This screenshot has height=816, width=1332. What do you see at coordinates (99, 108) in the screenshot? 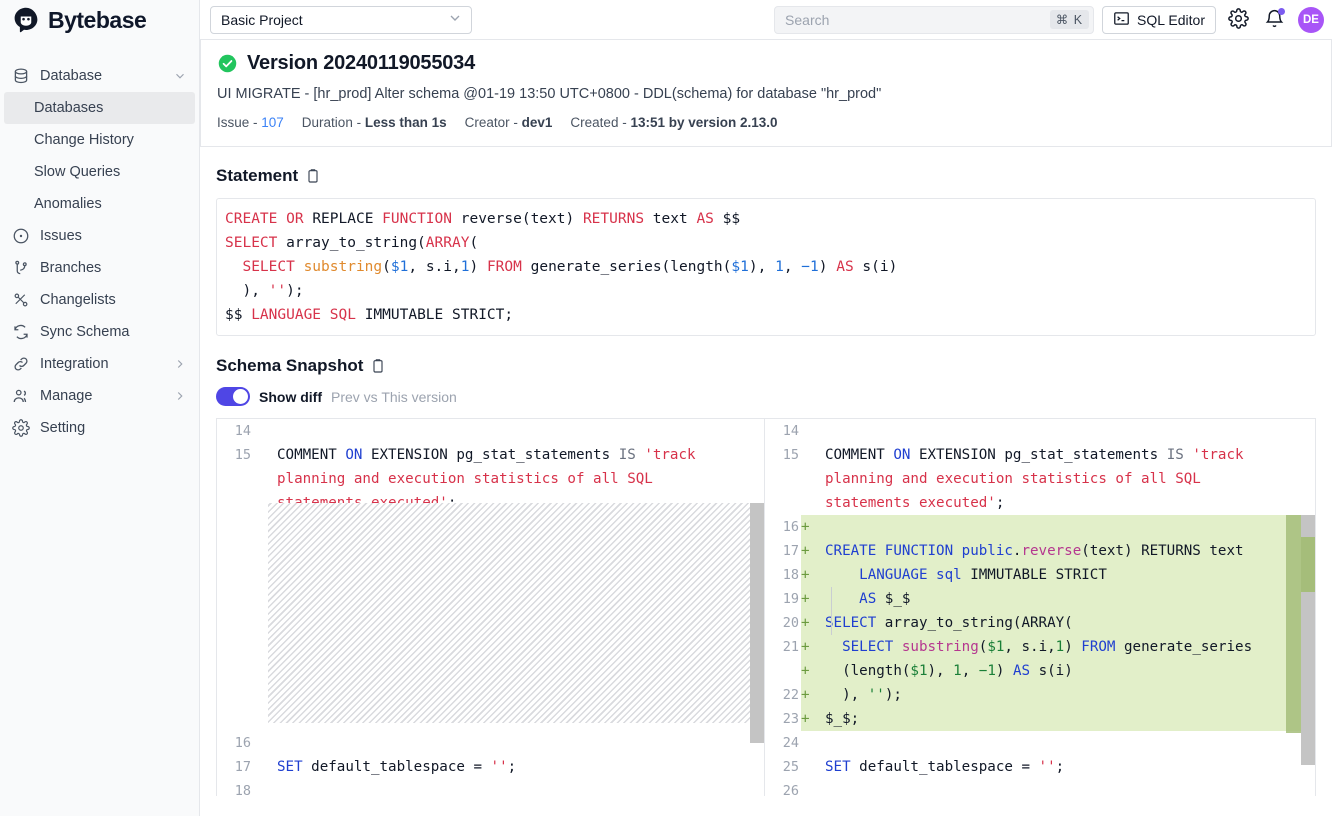
I see `sidebar-item-databases: Databases` at bounding box center [99, 108].